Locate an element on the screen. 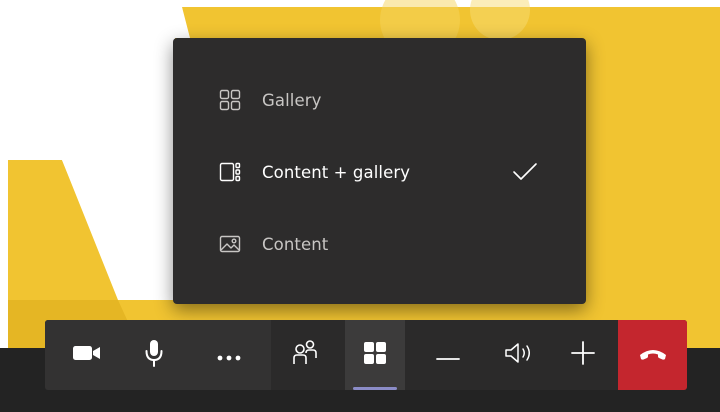  active-indicator is located at coordinates (375, 388).